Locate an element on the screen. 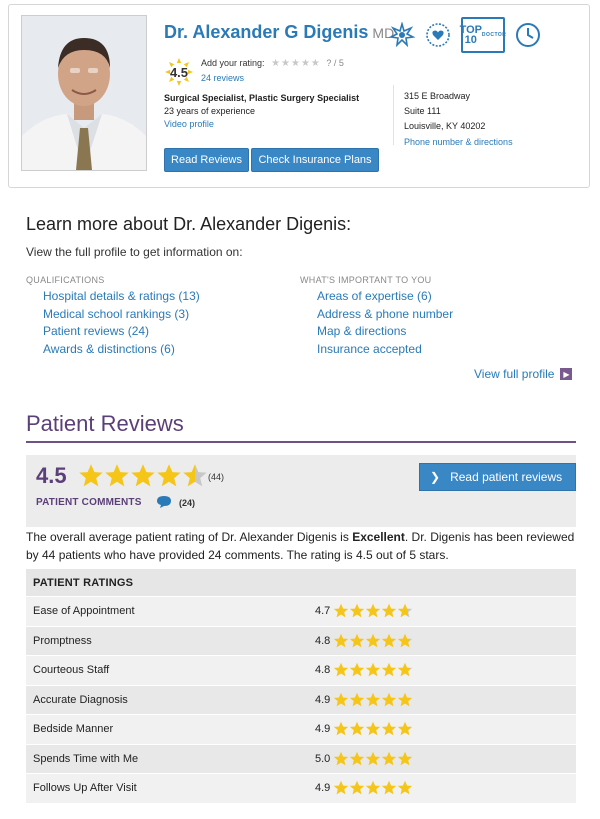 The width and height of the screenshot is (600, 819). doctor-name-text: Dr. Alexander G Digenis is located at coordinates (266, 32).